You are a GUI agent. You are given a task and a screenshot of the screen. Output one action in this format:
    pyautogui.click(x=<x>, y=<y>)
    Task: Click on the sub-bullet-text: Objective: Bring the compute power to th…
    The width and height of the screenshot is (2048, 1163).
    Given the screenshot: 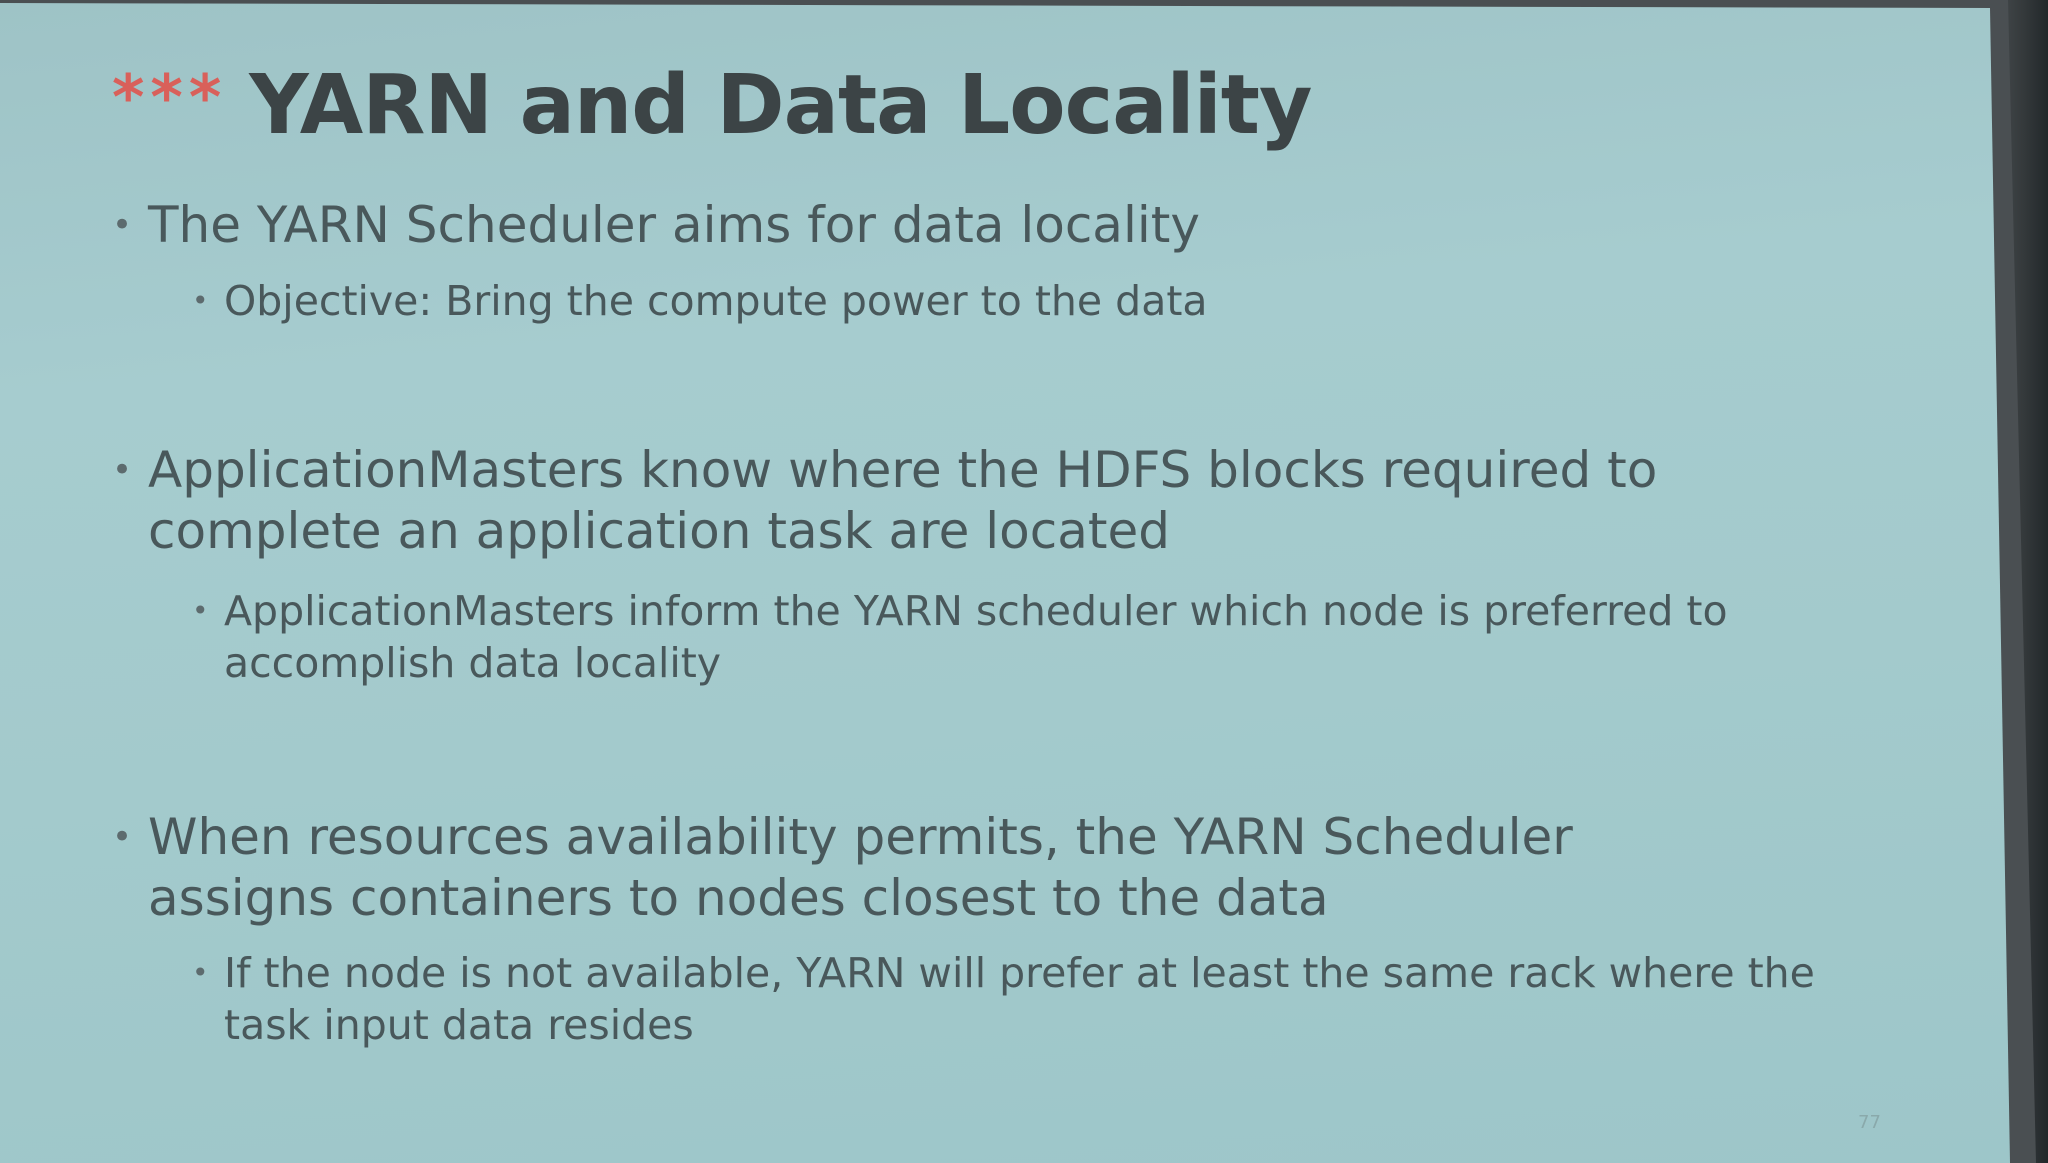 What is the action you would take?
    pyautogui.click(x=716, y=301)
    